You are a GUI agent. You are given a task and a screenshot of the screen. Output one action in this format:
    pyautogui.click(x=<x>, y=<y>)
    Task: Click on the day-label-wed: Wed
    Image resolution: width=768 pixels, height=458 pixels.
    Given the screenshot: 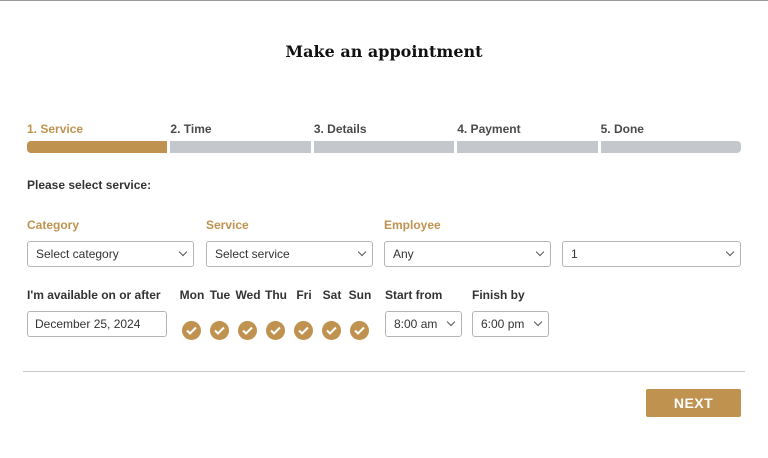 What is the action you would take?
    pyautogui.click(x=248, y=295)
    